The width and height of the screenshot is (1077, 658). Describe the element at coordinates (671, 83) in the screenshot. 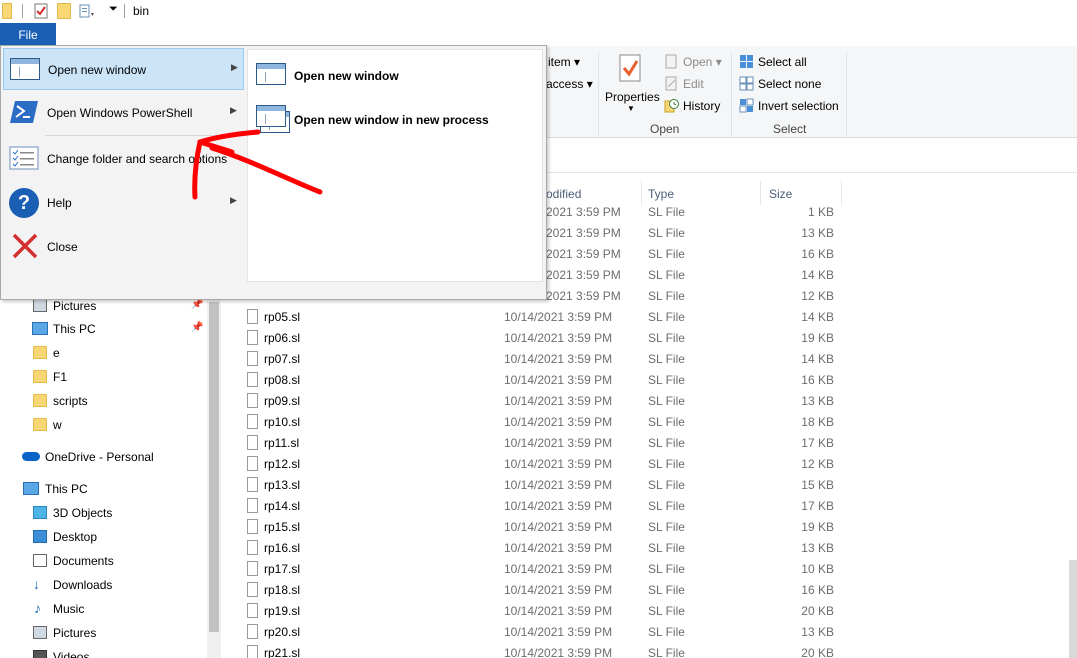

I see `edit-icon` at that location.